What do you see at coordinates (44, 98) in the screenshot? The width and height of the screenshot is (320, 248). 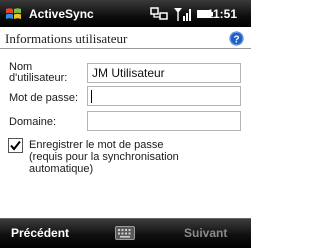 I see `password-label: Mot de passe:` at bounding box center [44, 98].